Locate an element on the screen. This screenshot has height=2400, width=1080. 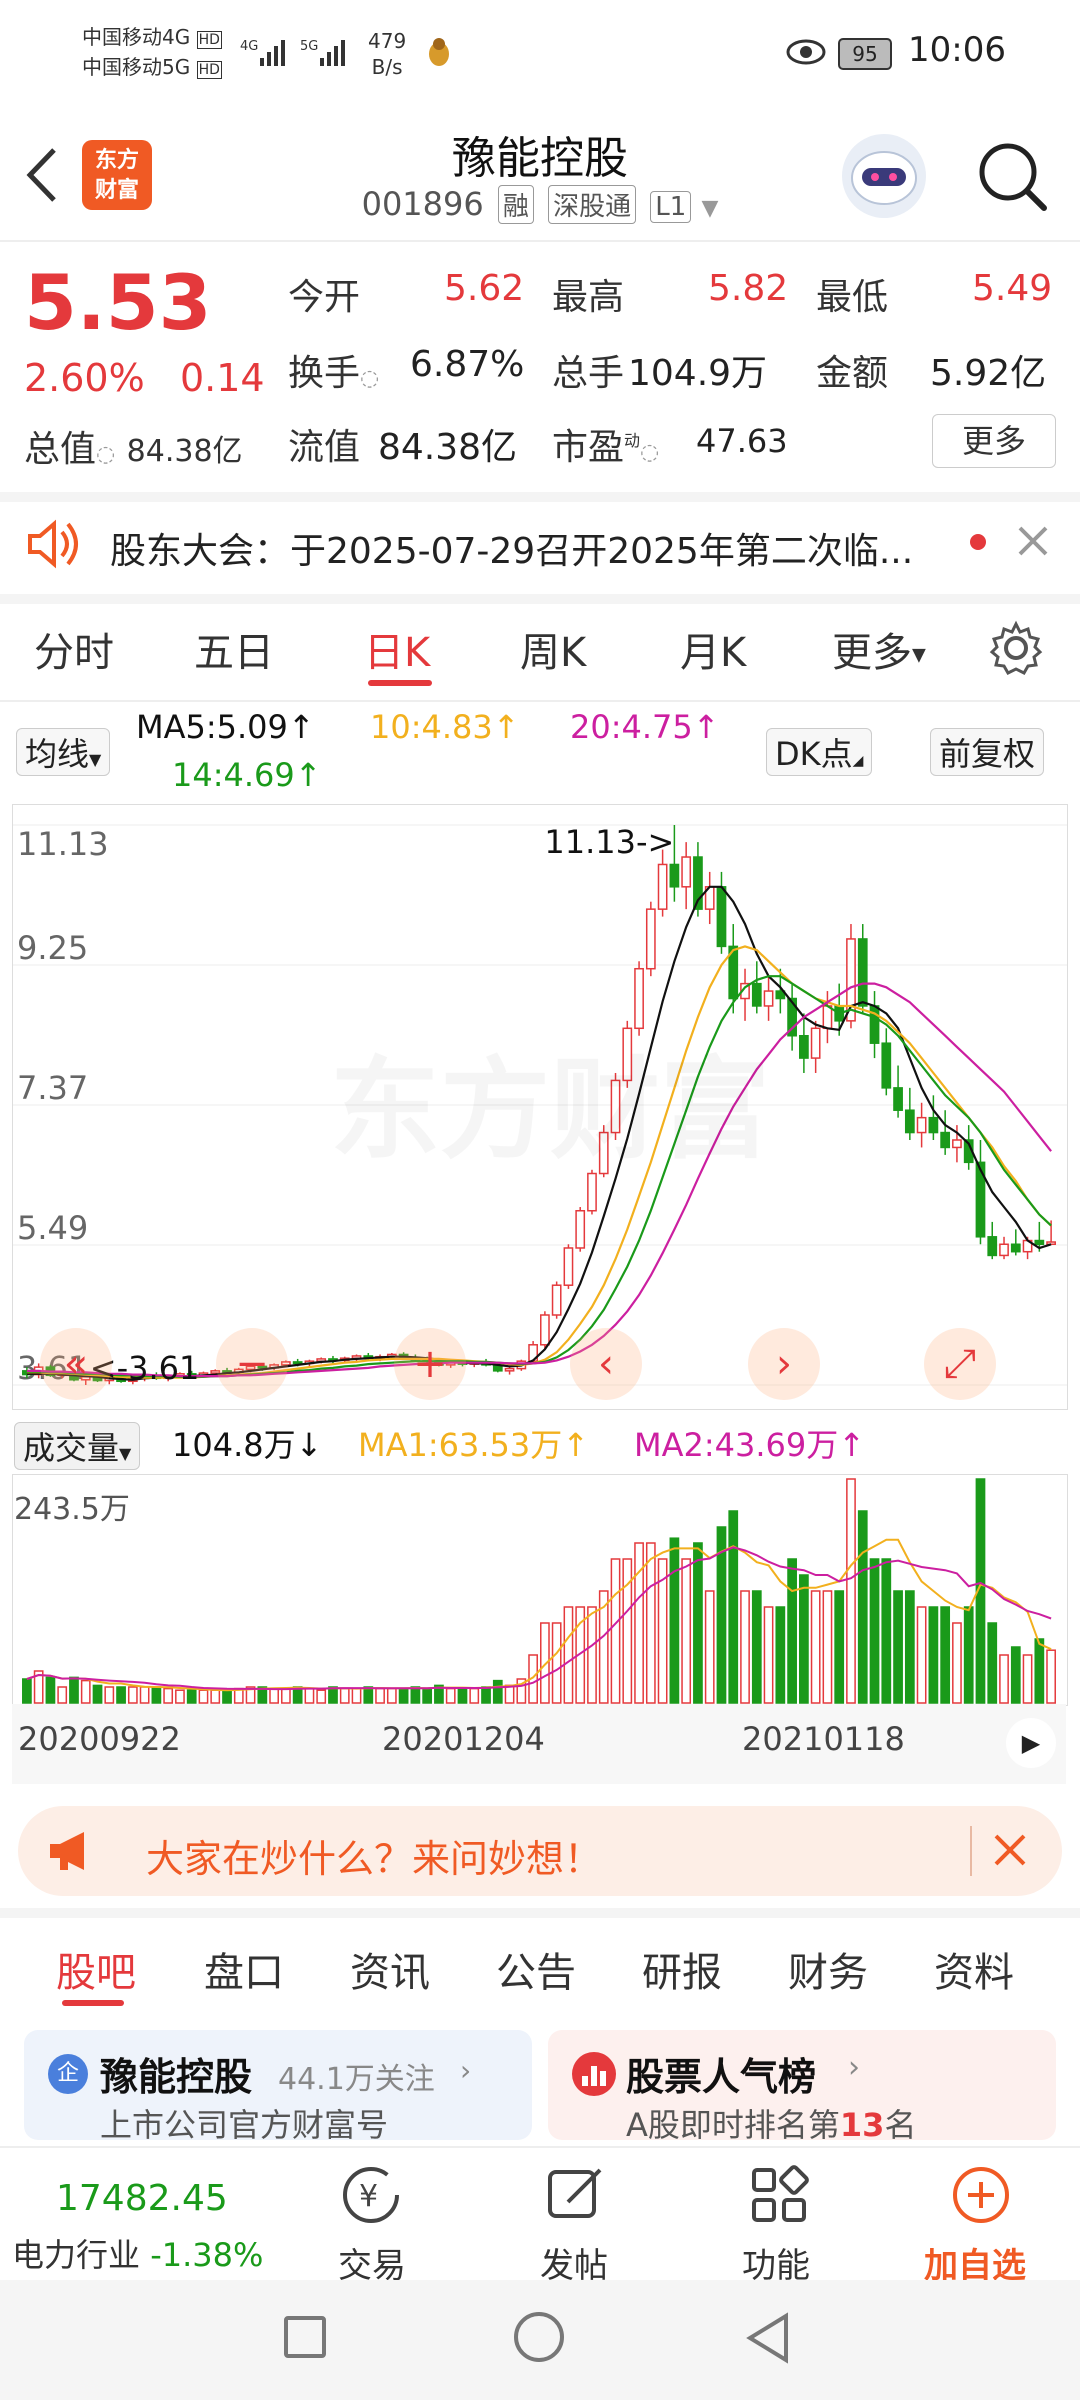
zoom-in-icon: + is located at coordinates (430, 1364).